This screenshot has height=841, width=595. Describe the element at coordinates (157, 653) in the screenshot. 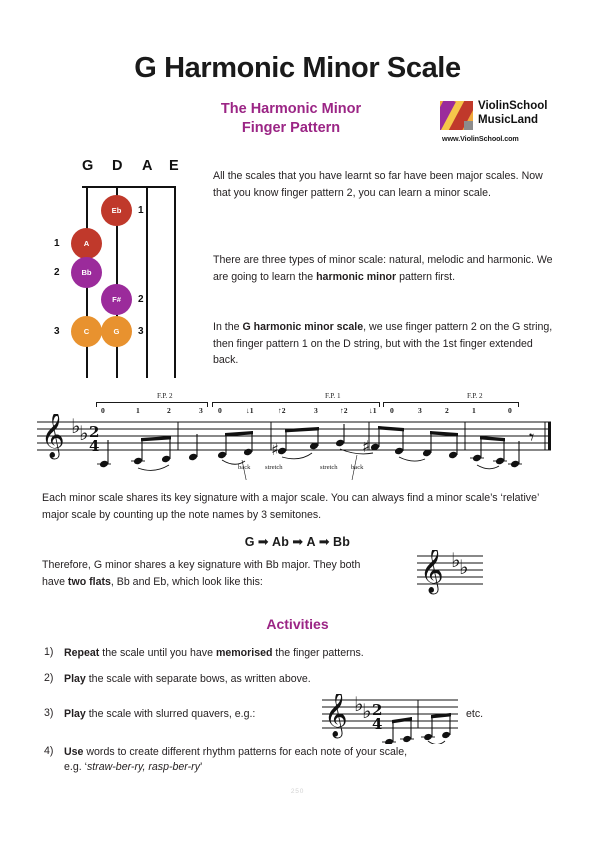

I see `activity-1-text-1: the scale until you have` at that location.